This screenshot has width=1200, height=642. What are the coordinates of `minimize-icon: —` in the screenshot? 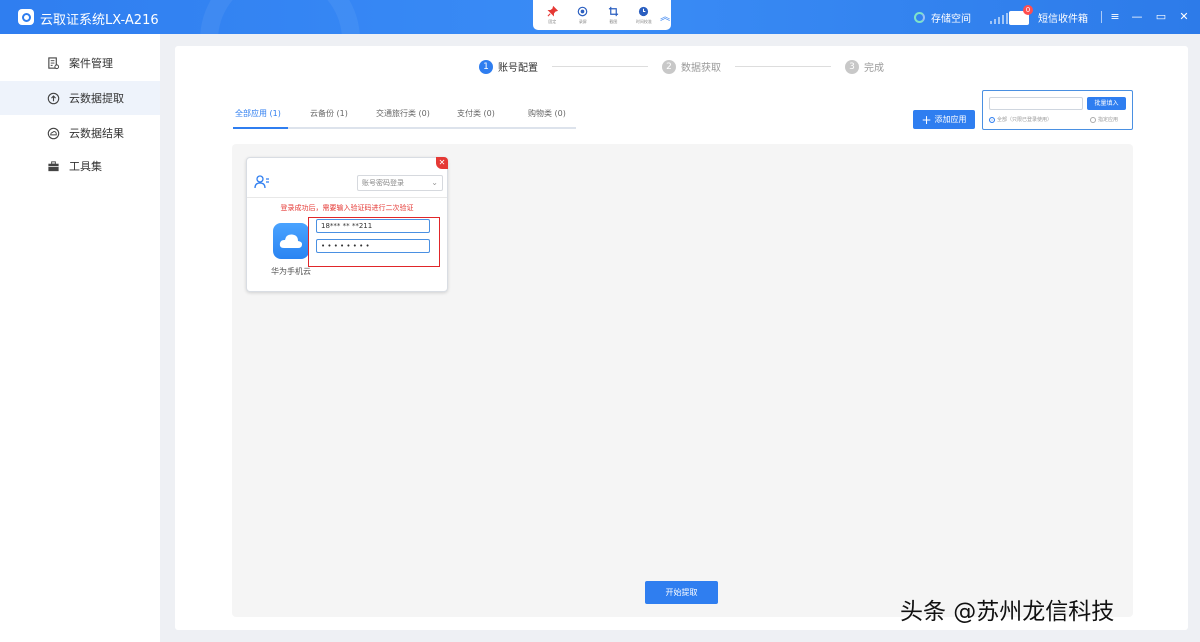 It's located at (1137, 17).